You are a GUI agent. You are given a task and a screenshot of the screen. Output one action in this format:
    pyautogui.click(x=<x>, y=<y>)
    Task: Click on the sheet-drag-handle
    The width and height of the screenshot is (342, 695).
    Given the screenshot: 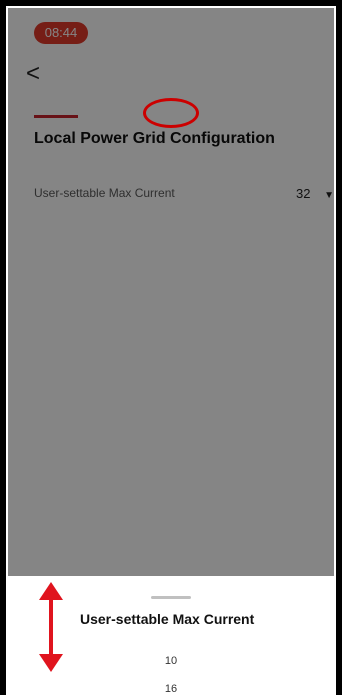 What is the action you would take?
    pyautogui.click(x=171, y=597)
    